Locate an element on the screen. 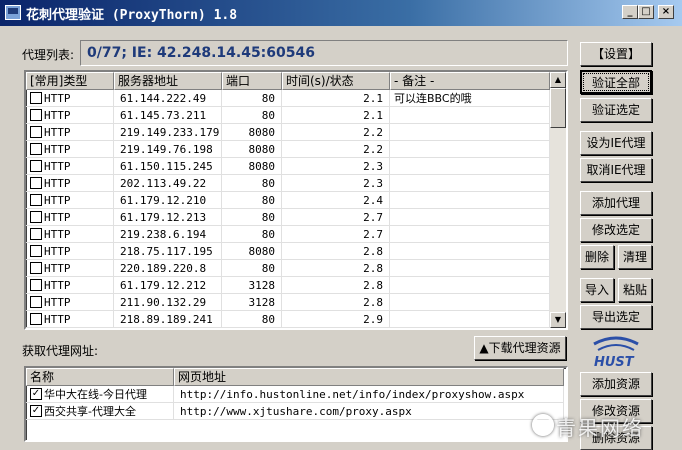 This screenshot has height=450, width=682. verify-selected-button: 验证选定 is located at coordinates (616, 110).